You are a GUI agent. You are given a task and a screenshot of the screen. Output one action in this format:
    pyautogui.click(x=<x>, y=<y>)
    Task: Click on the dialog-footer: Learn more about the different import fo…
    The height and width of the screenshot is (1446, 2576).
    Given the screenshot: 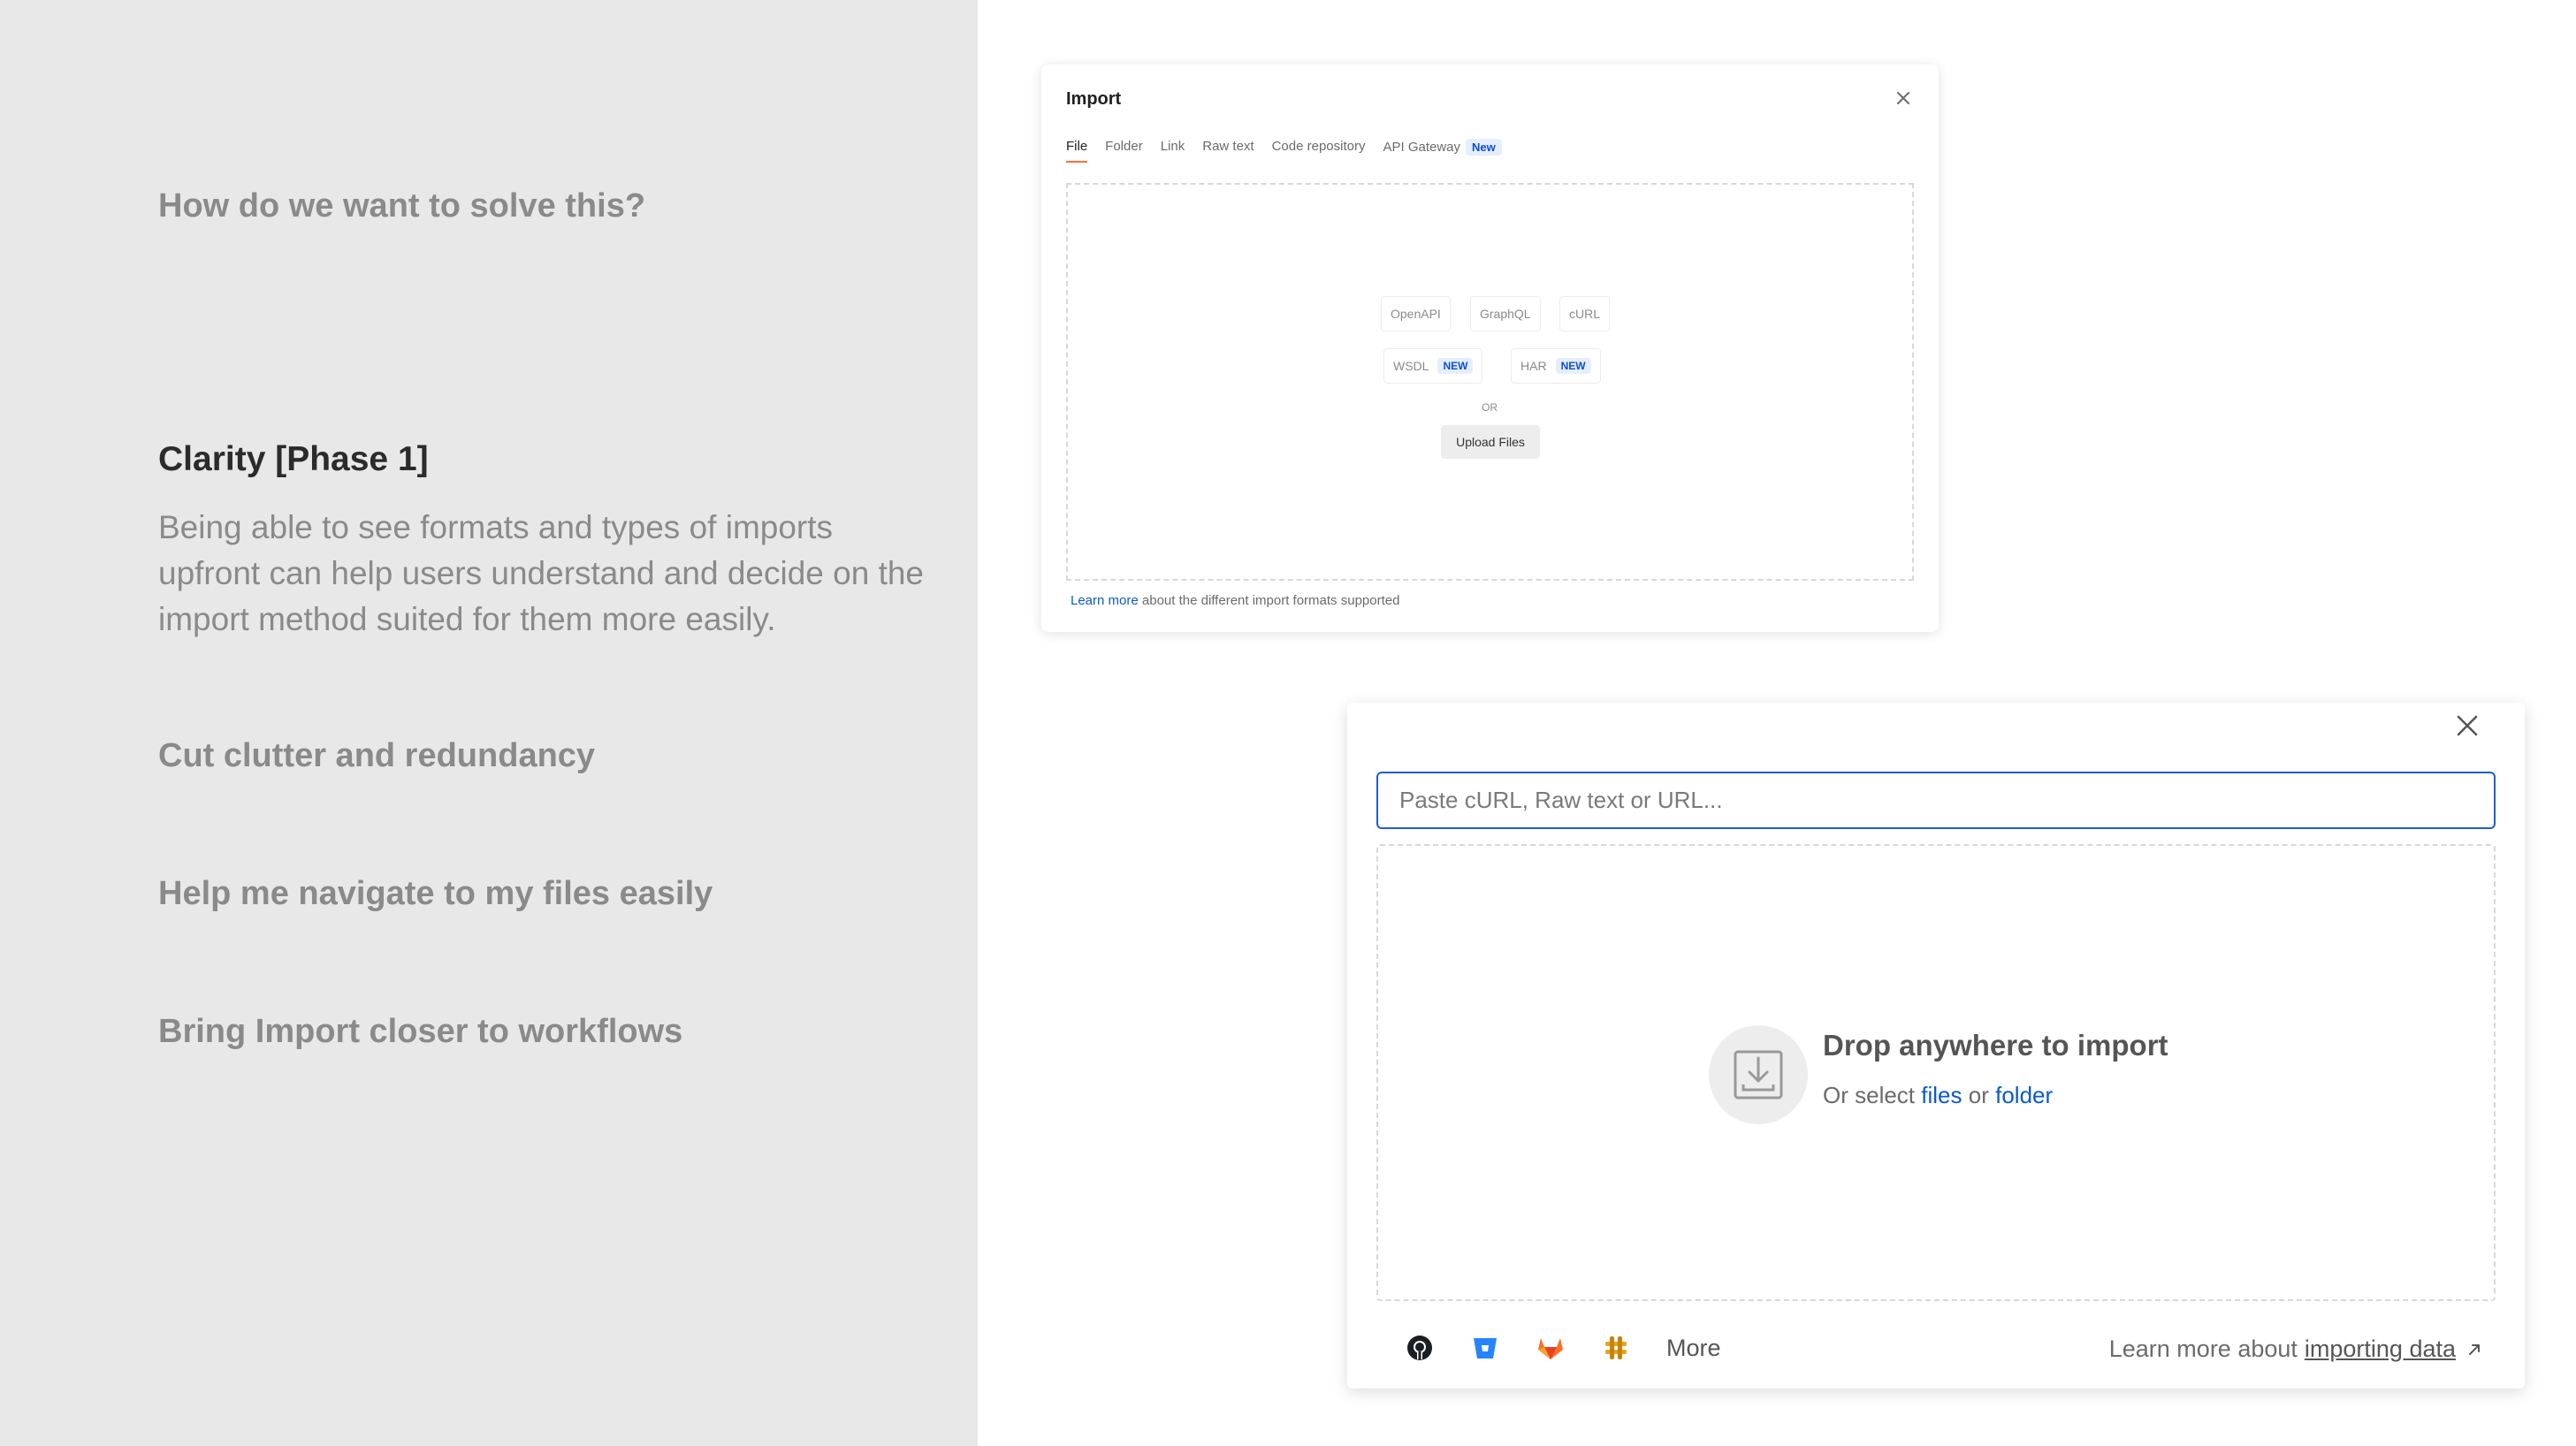 What is the action you would take?
    pyautogui.click(x=1235, y=601)
    